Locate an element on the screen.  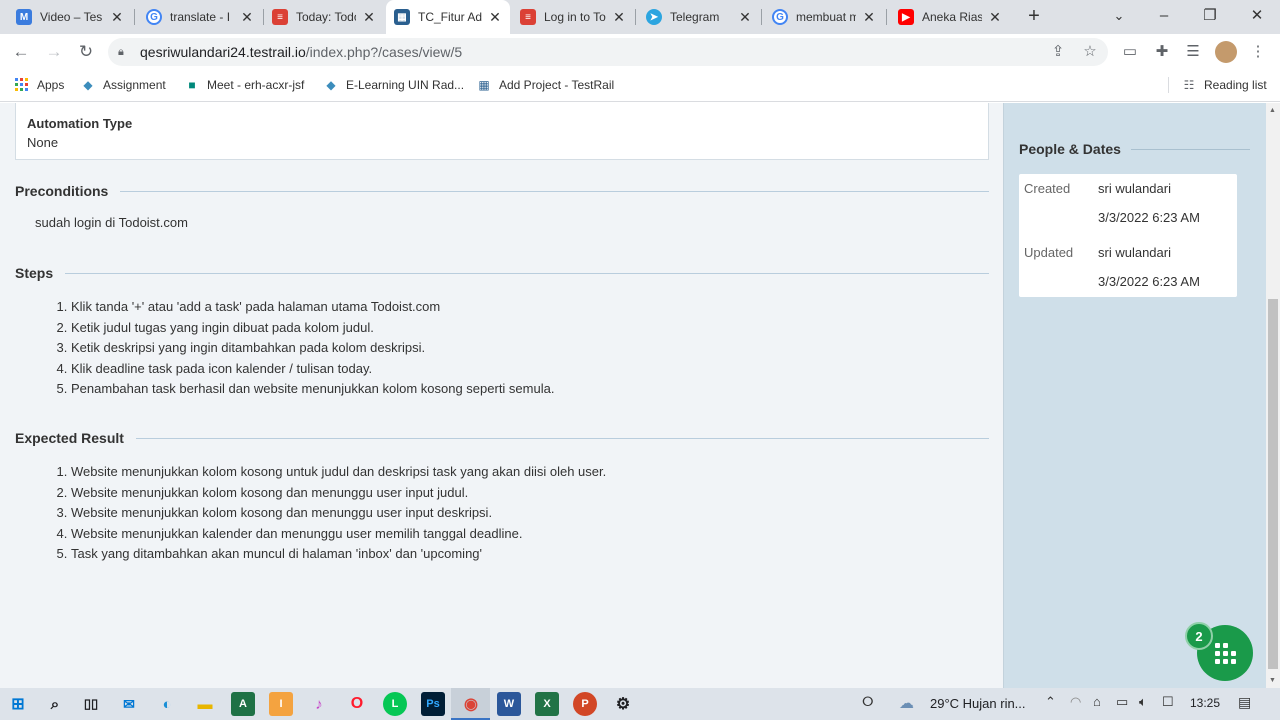
google-icon: G is located at coordinates (154, 17).